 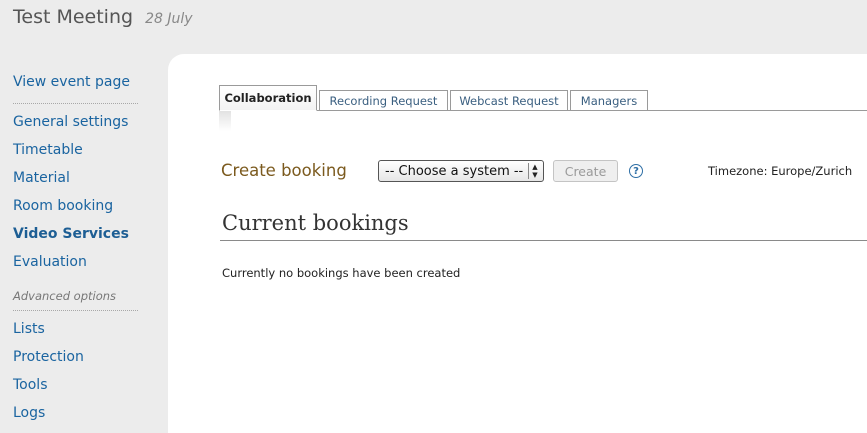 I want to click on sidebar-item-timetable: Timetable, so click(x=48, y=150).